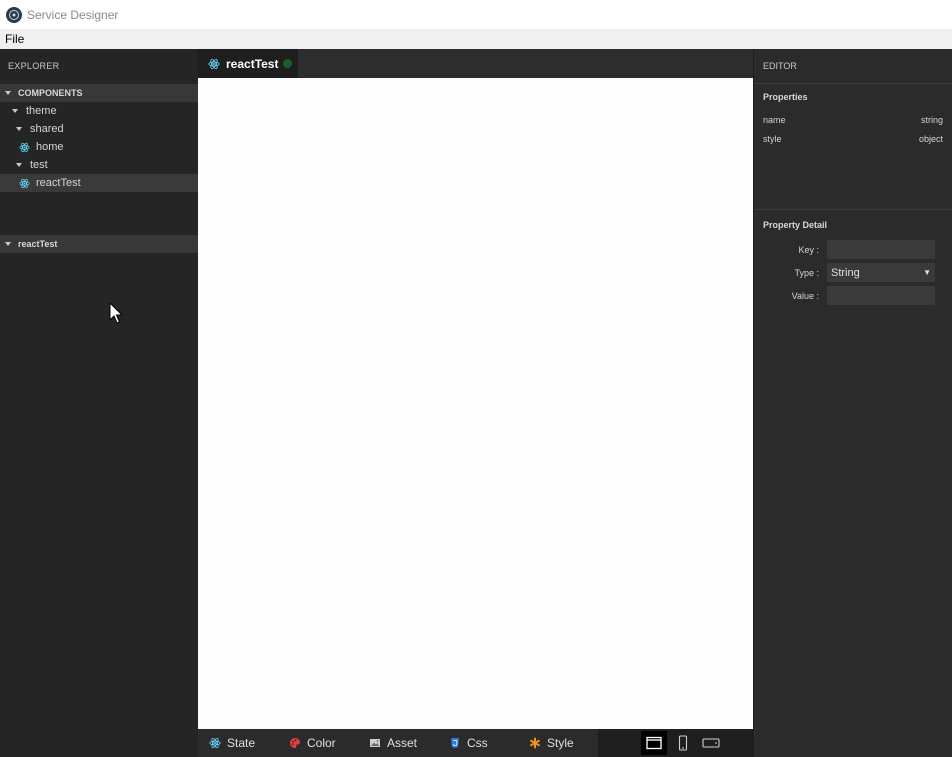 The width and height of the screenshot is (952, 757). Describe the element at coordinates (927, 272) in the screenshot. I see `chevron-down-icon: ▼` at that location.